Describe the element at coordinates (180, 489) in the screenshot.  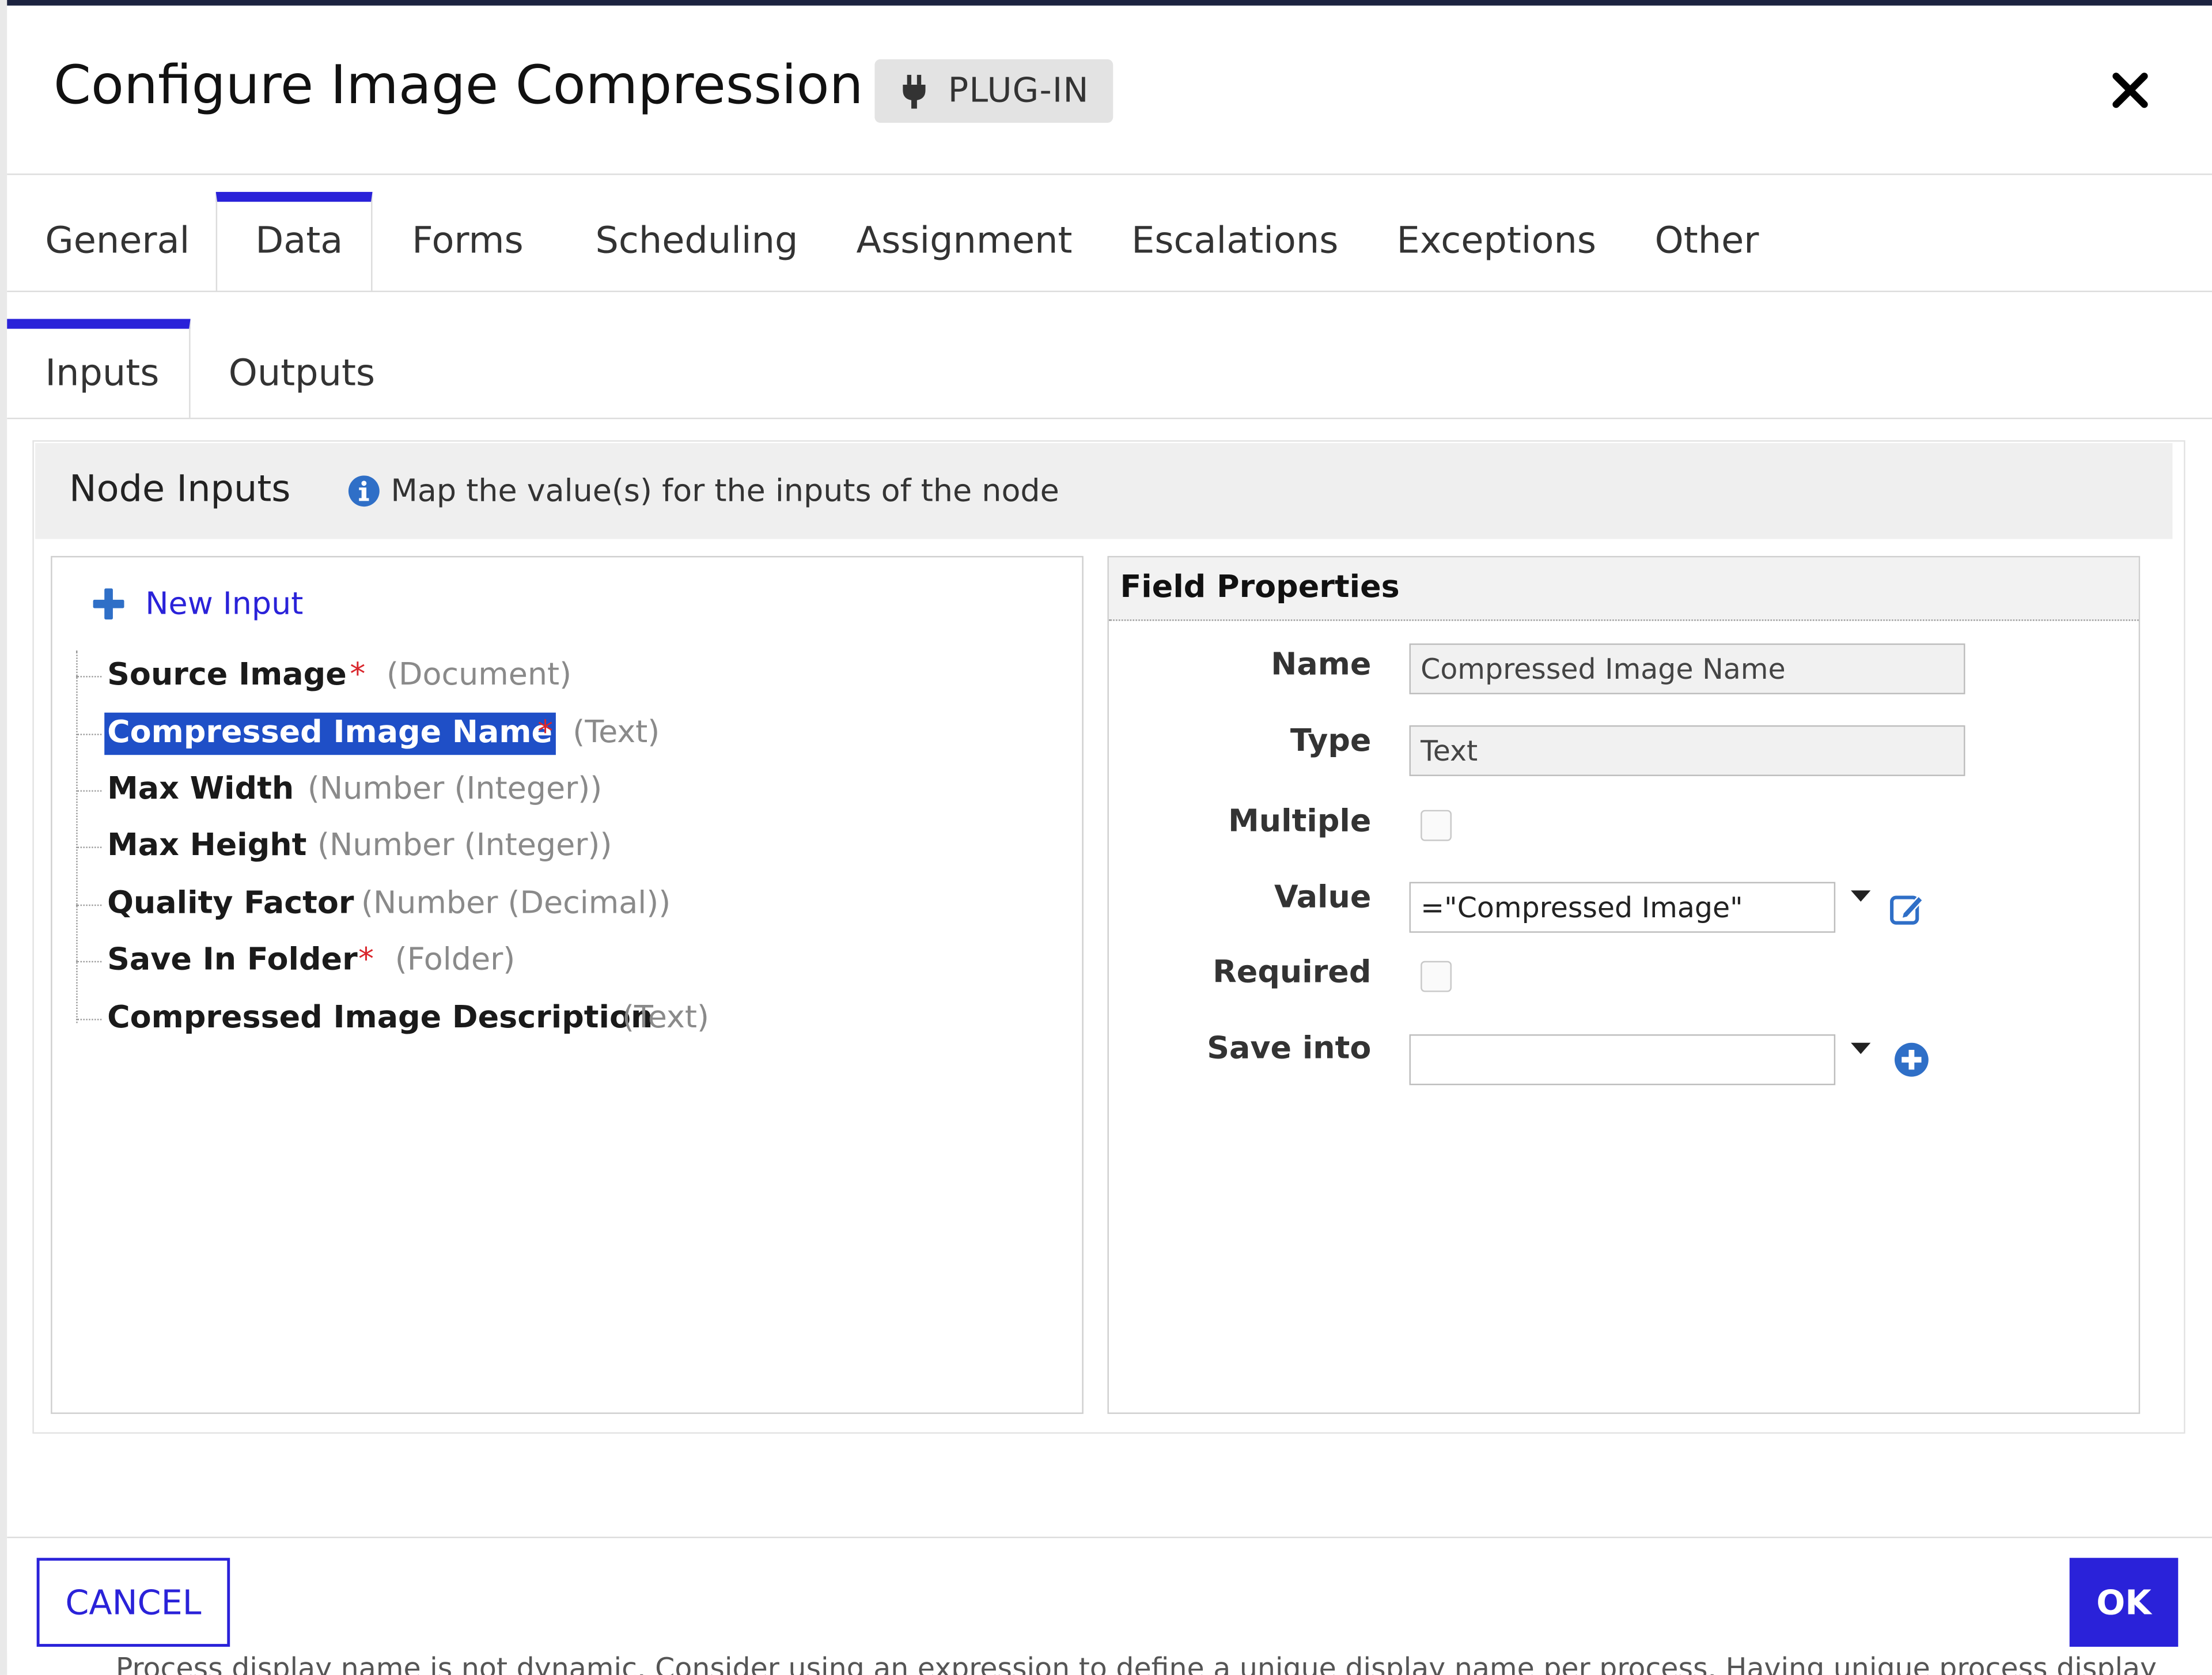
I see `node-inputs-title: Node Inputs` at that location.